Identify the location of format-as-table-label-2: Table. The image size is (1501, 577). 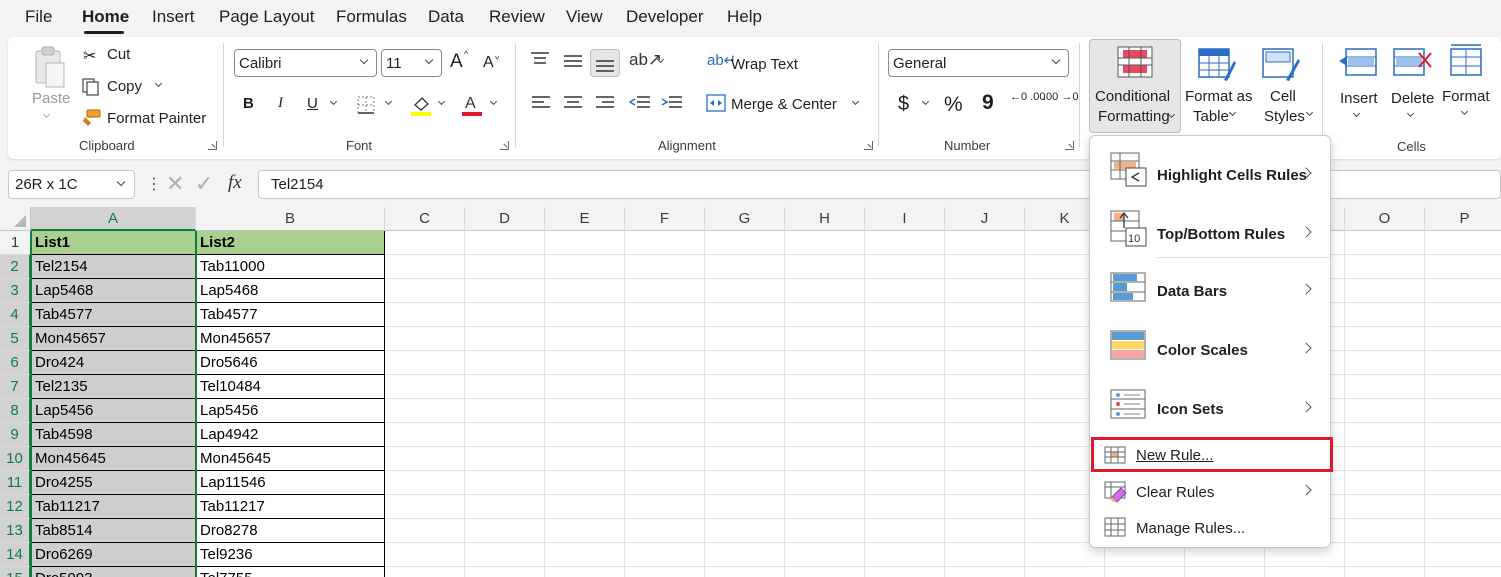
(1211, 116).